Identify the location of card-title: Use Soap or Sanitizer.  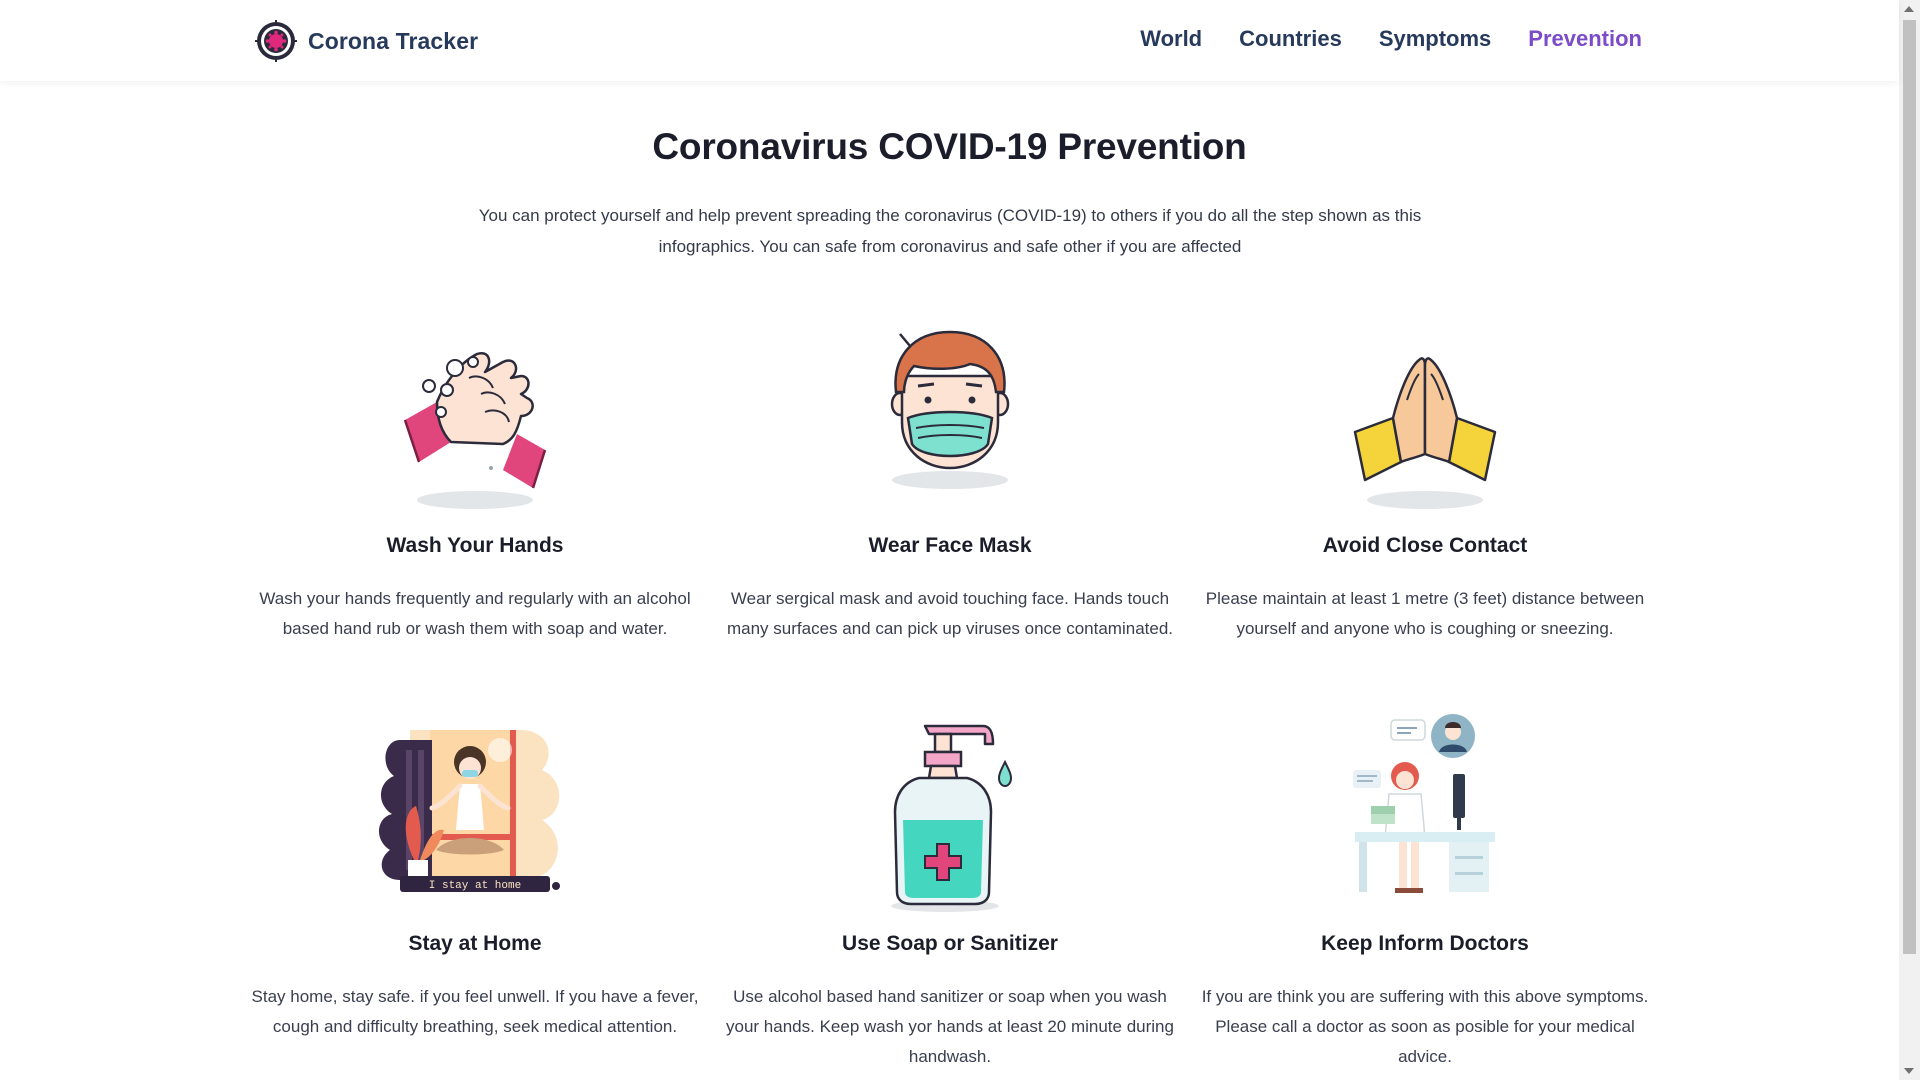
(950, 943).